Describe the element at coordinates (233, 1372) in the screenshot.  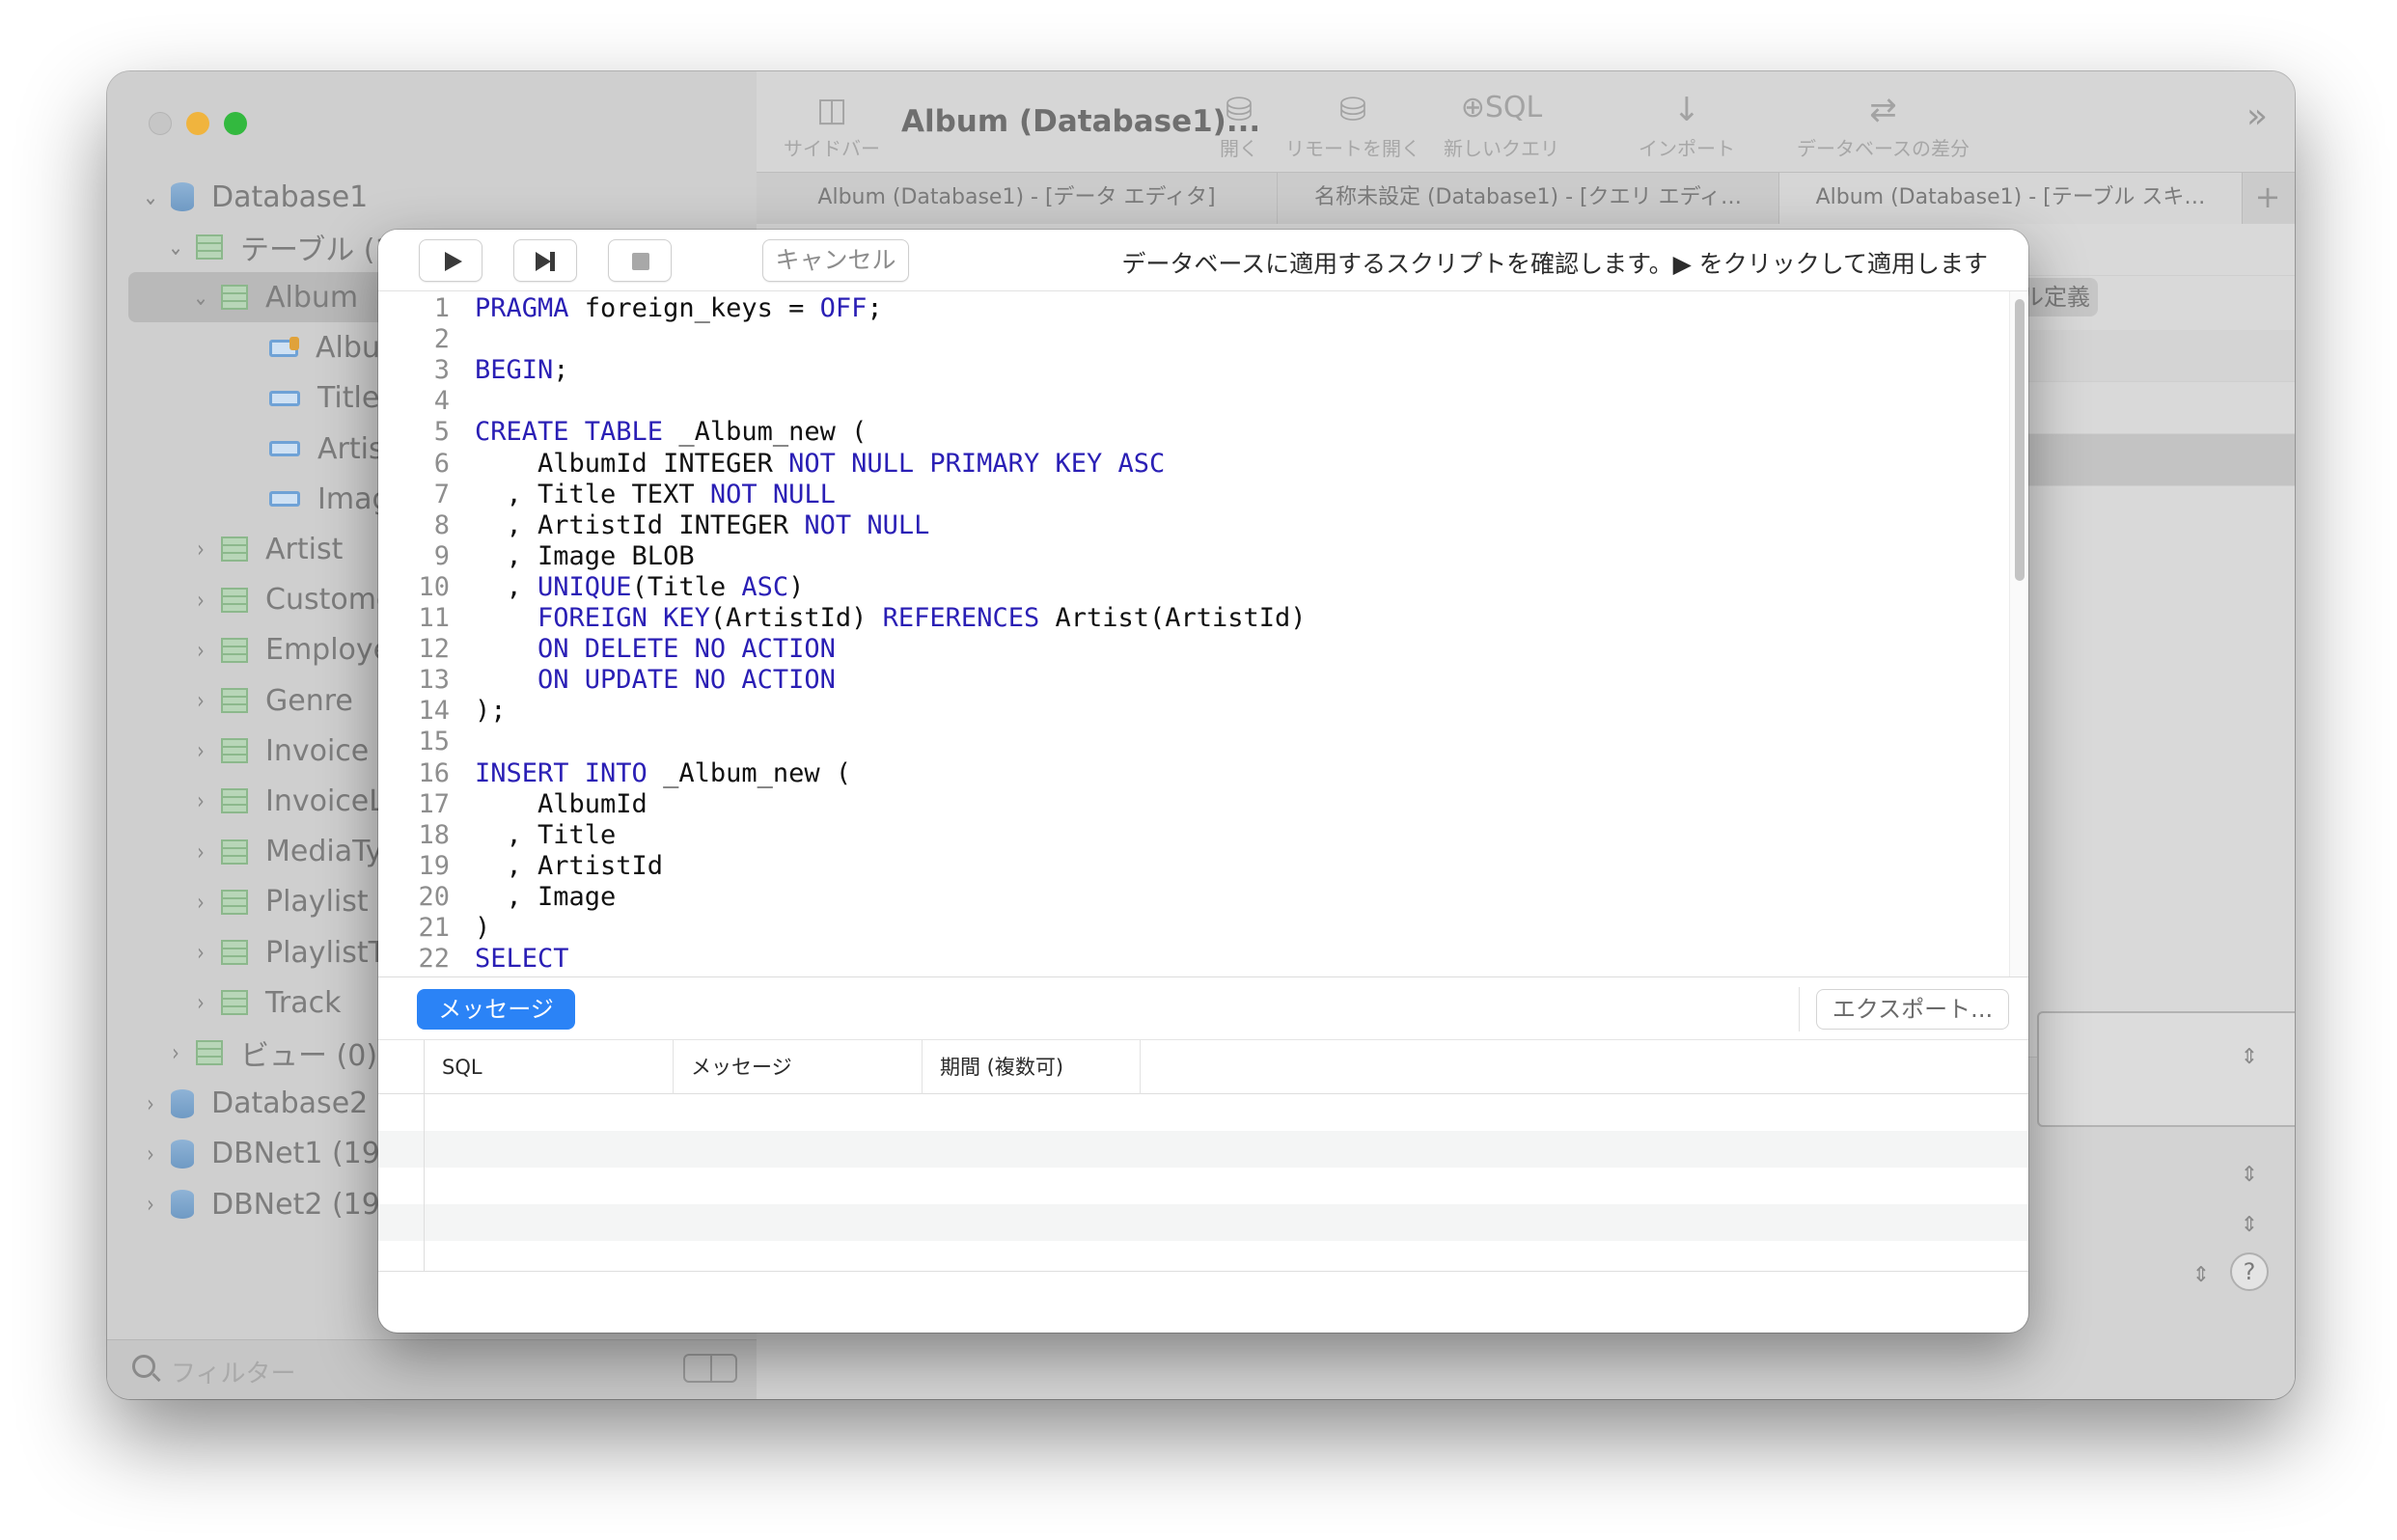
I see `filter-input: フィルター` at that location.